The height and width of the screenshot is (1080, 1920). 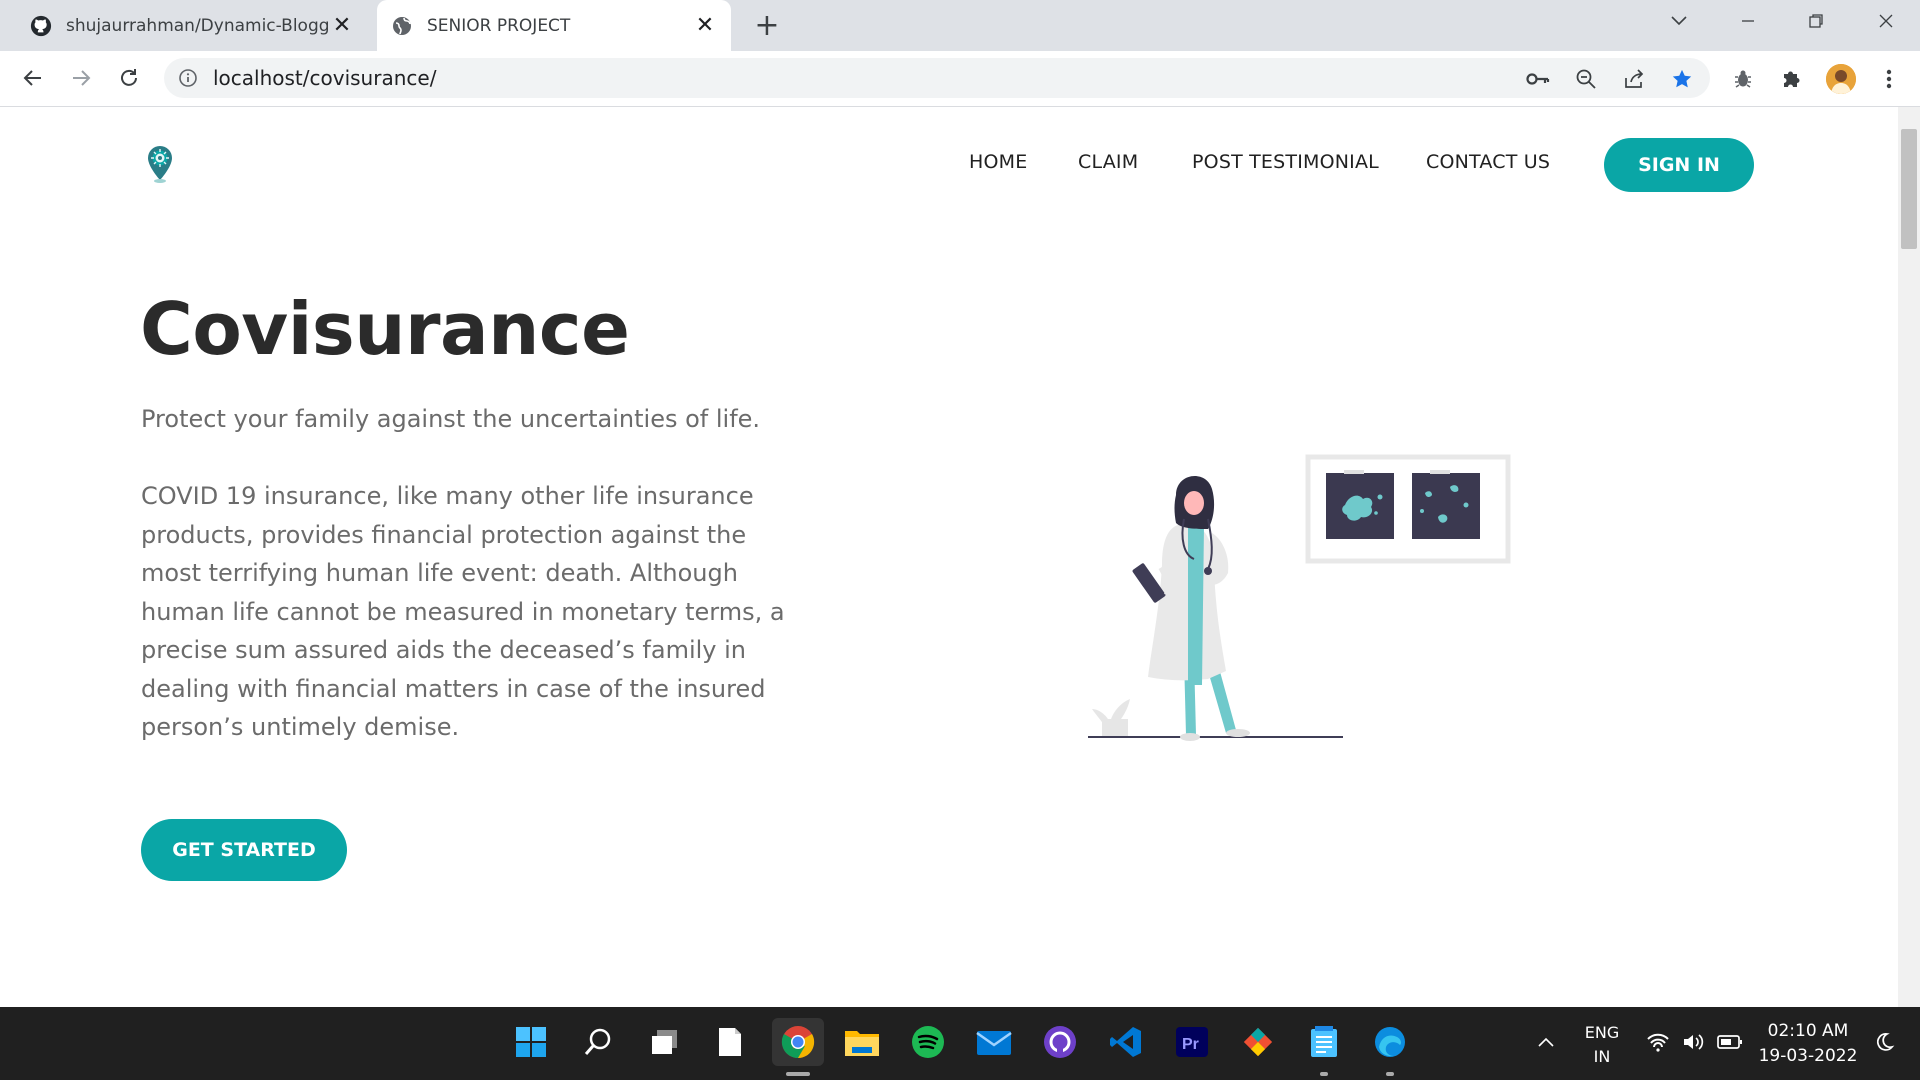 I want to click on file-explorer-icon, so click(x=862, y=1042).